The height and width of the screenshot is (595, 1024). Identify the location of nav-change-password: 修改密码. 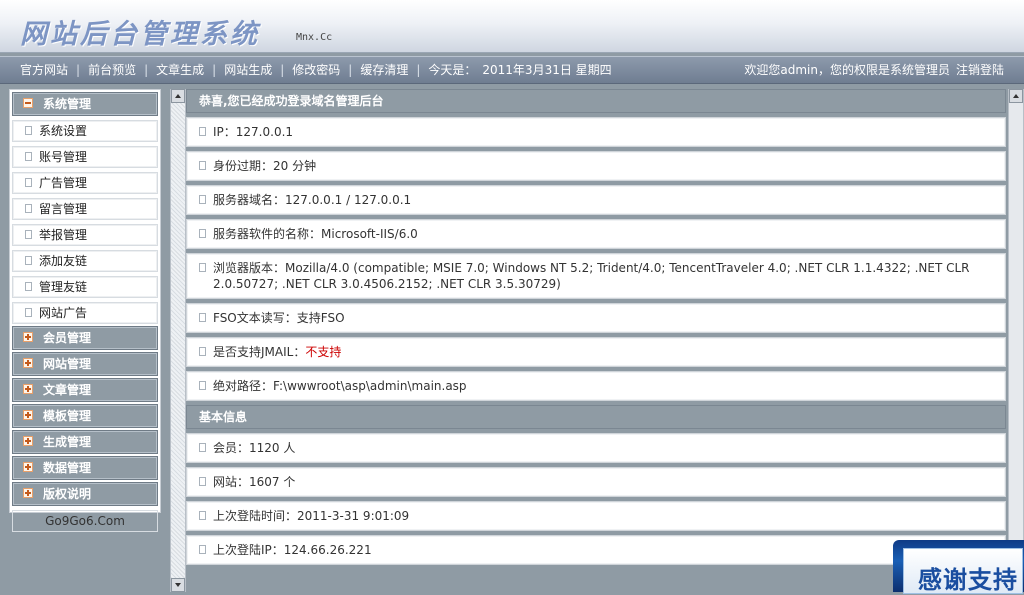
(316, 70).